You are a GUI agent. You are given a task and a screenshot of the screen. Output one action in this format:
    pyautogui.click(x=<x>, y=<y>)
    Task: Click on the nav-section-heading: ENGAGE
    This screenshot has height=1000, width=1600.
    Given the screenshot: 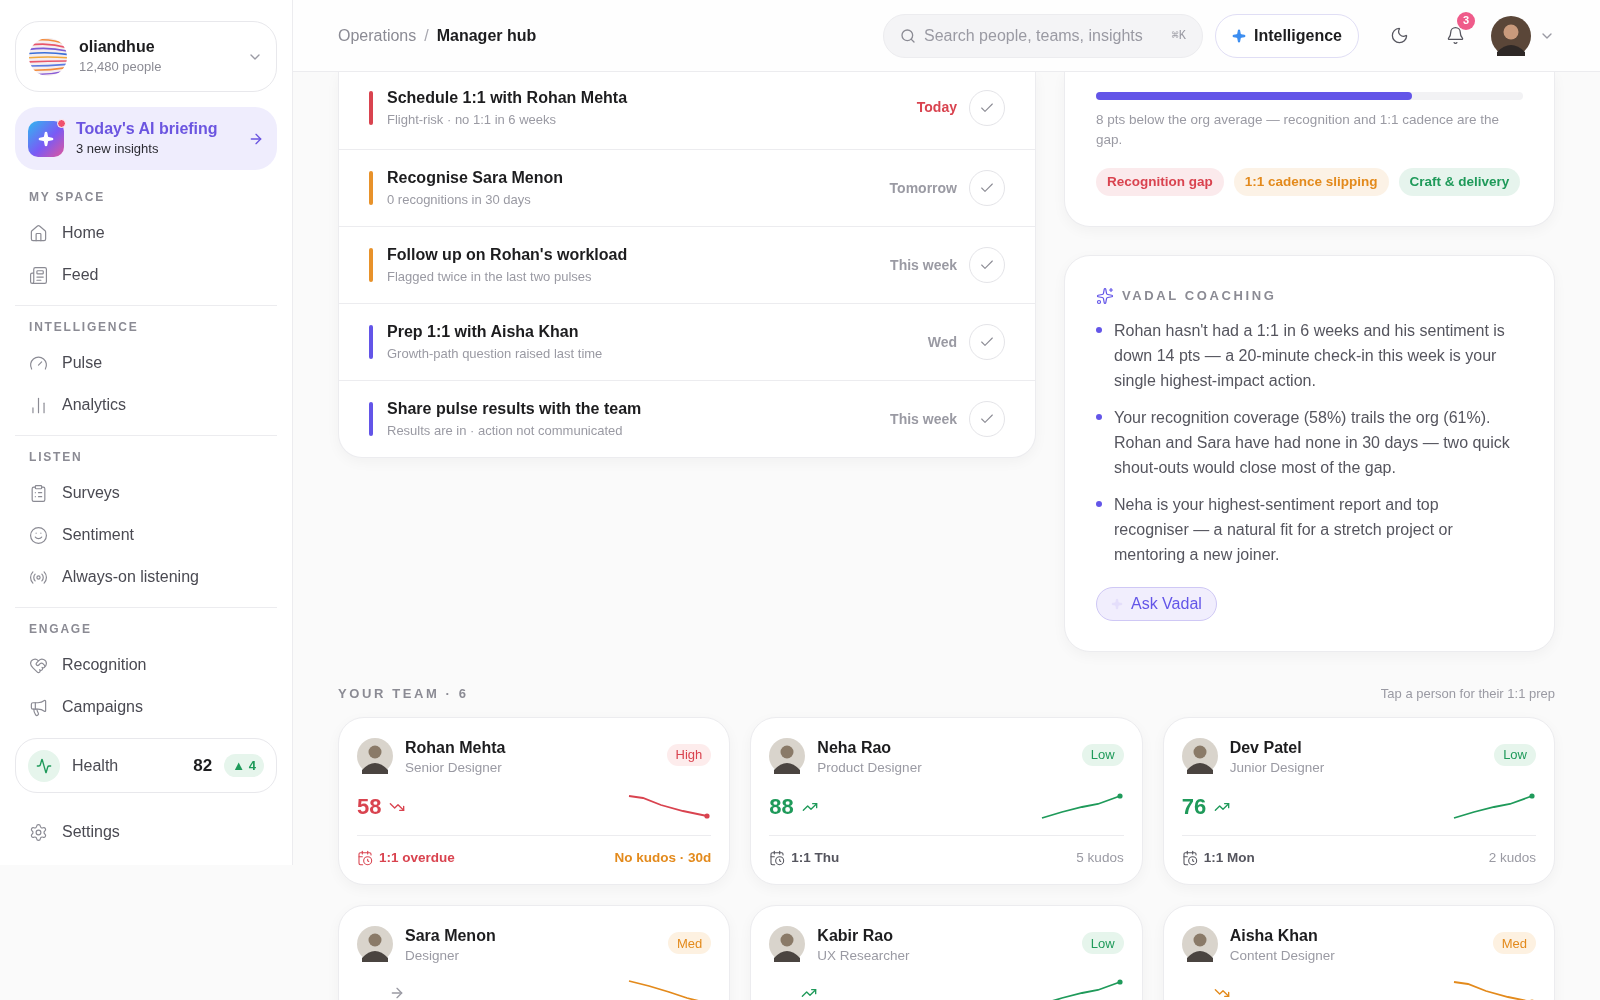 What is the action you would take?
    pyautogui.click(x=60, y=629)
    